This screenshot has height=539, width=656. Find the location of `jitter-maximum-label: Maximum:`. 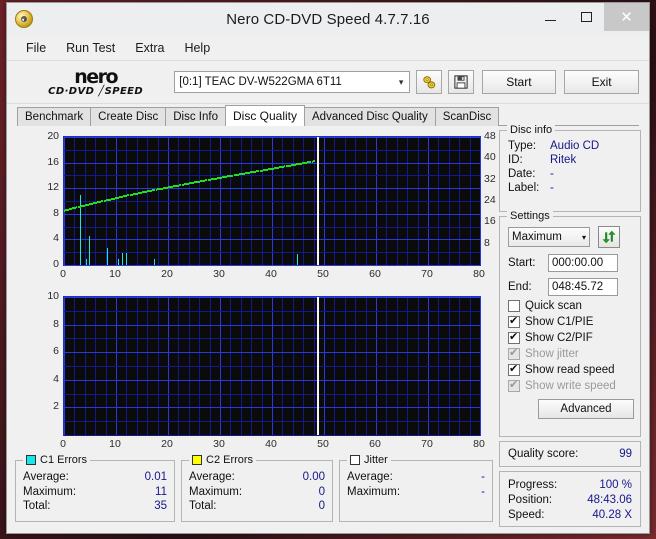

jitter-maximum-label: Maximum: is located at coordinates (374, 491).